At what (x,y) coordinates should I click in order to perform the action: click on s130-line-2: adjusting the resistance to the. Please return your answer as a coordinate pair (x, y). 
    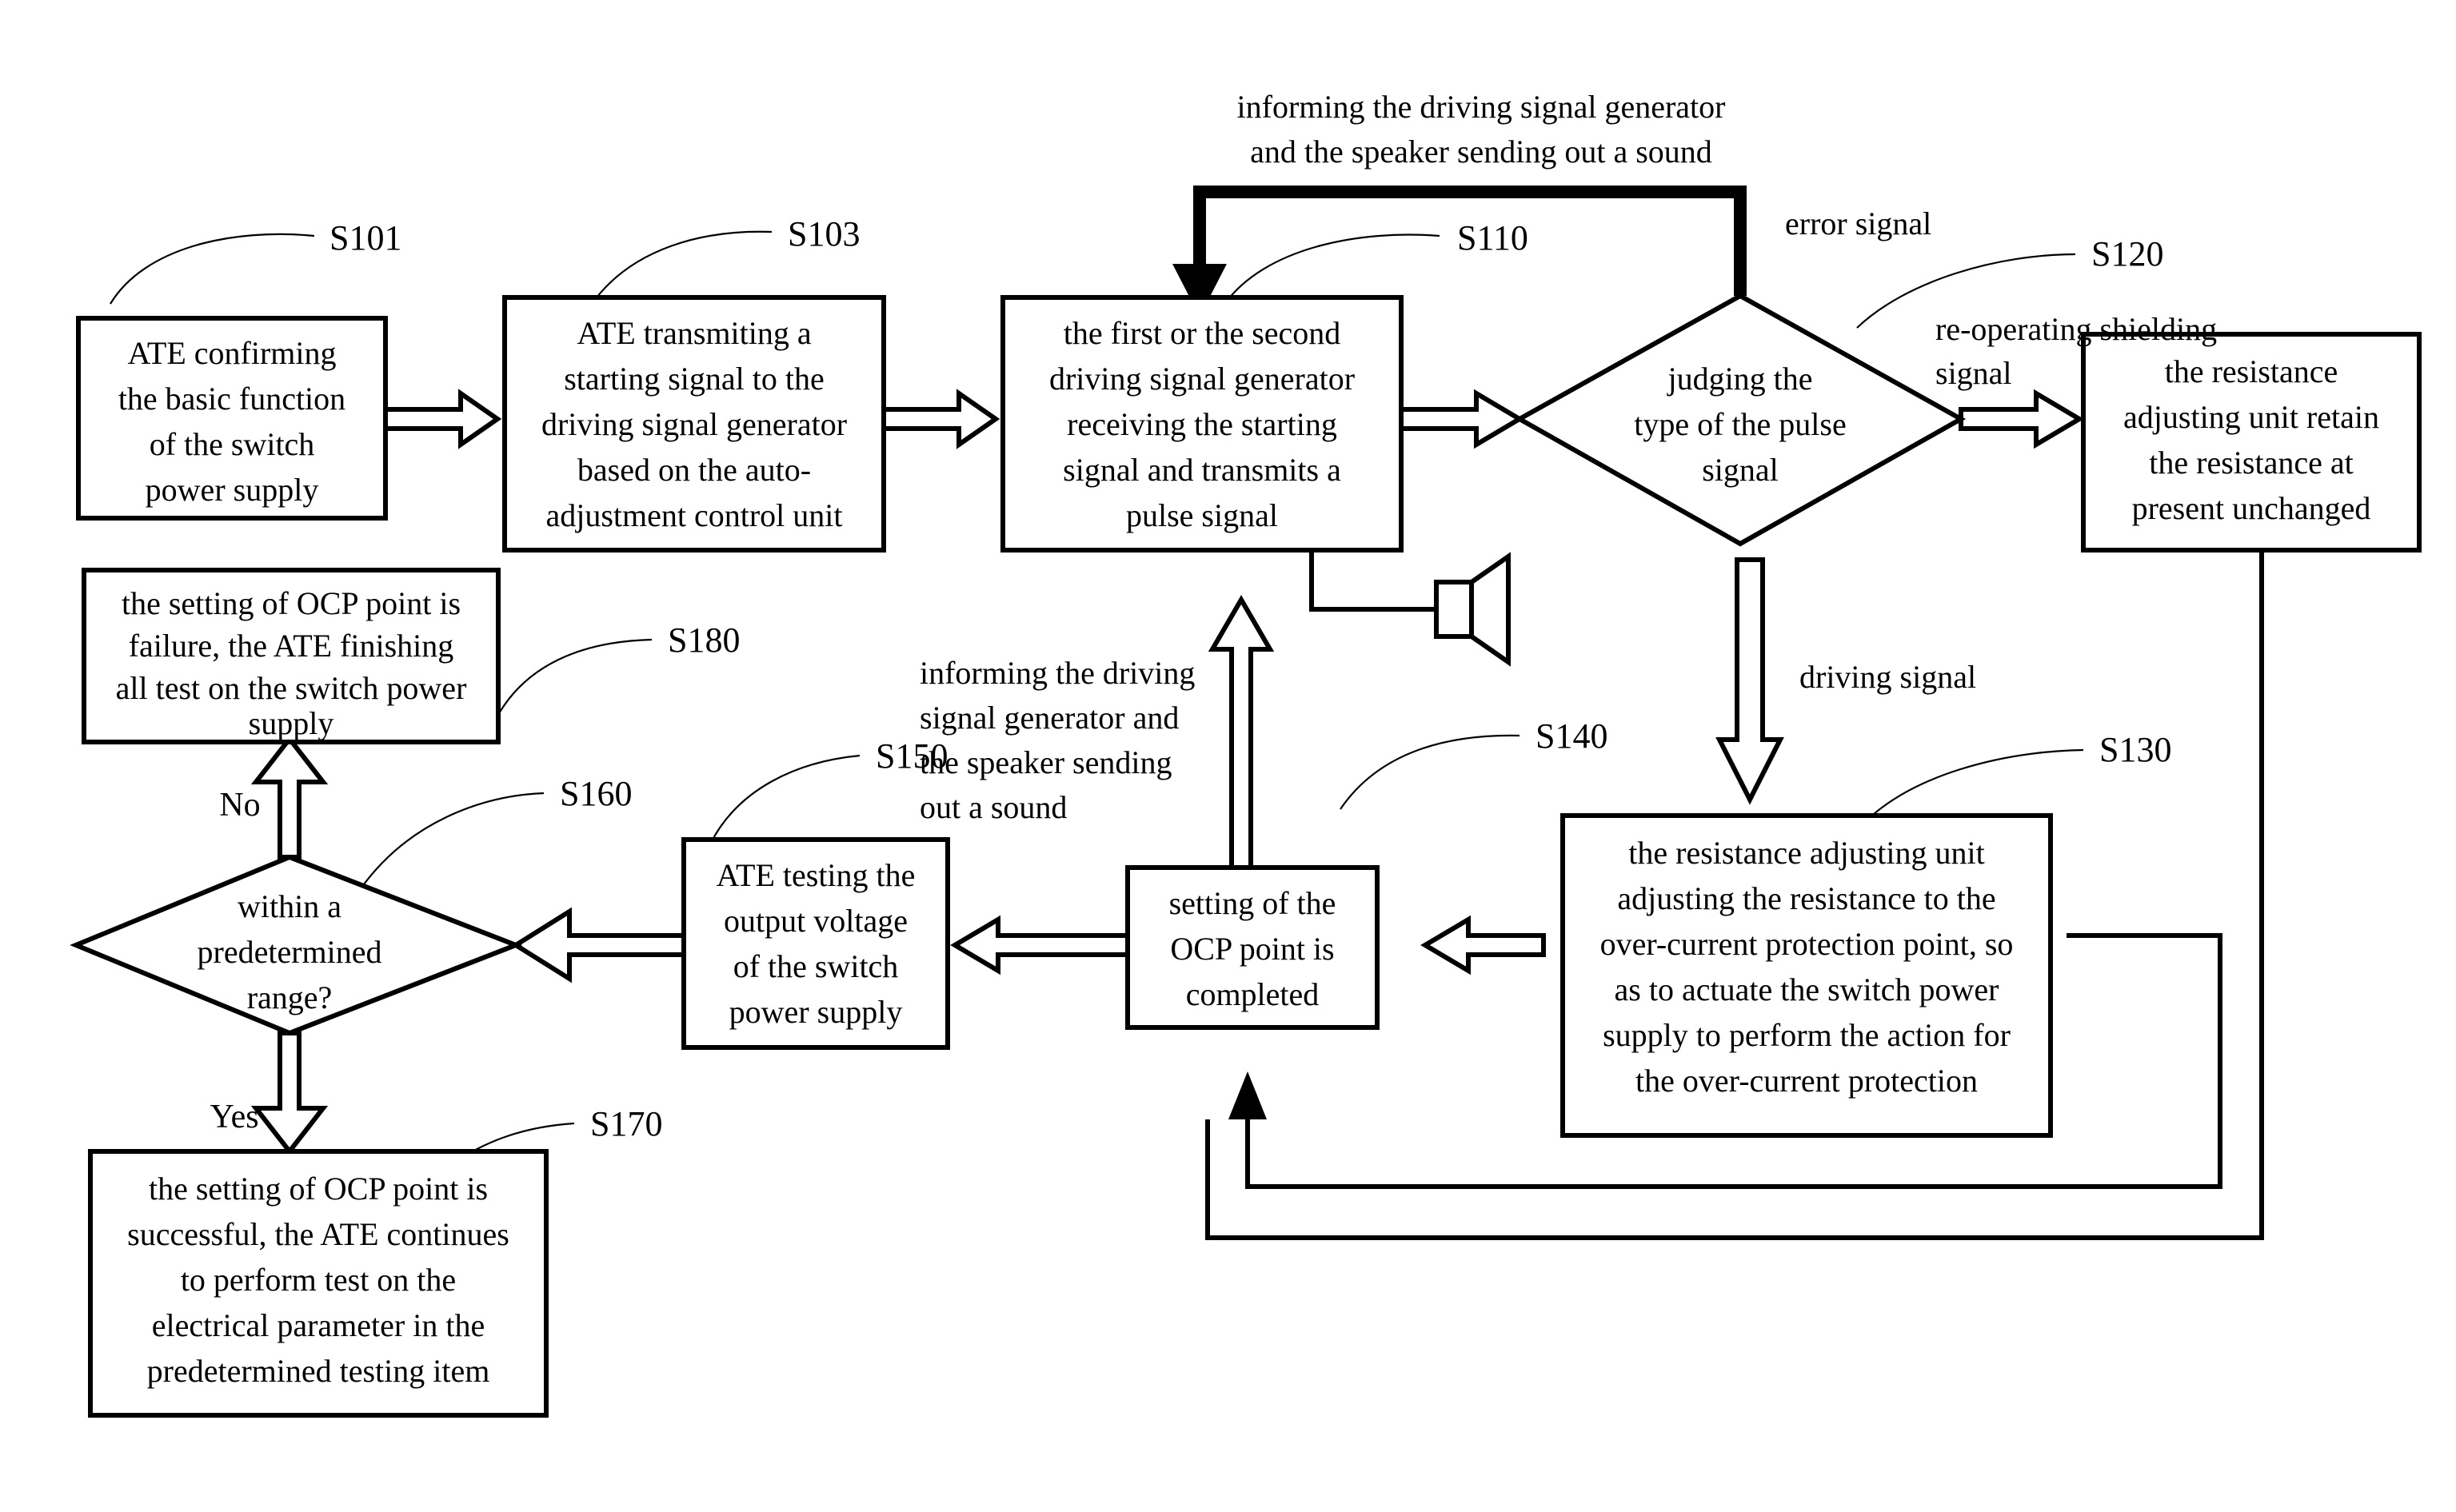
    Looking at the image, I should click on (1806, 898).